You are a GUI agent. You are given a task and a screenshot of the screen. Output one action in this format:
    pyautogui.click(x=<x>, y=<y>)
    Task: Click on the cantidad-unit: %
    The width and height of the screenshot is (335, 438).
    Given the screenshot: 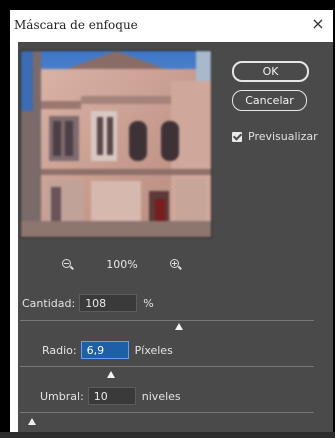 What is the action you would take?
    pyautogui.click(x=148, y=303)
    